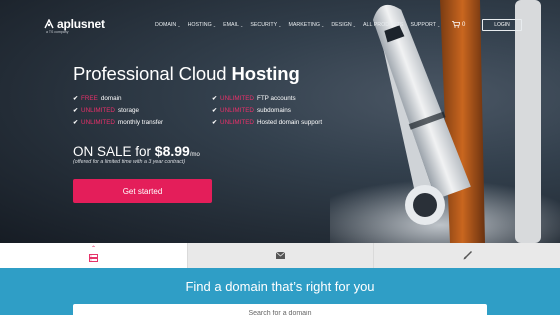 The width and height of the screenshot is (560, 315). I want to click on menu-item-design: DESIGN ⌄, so click(343, 25).